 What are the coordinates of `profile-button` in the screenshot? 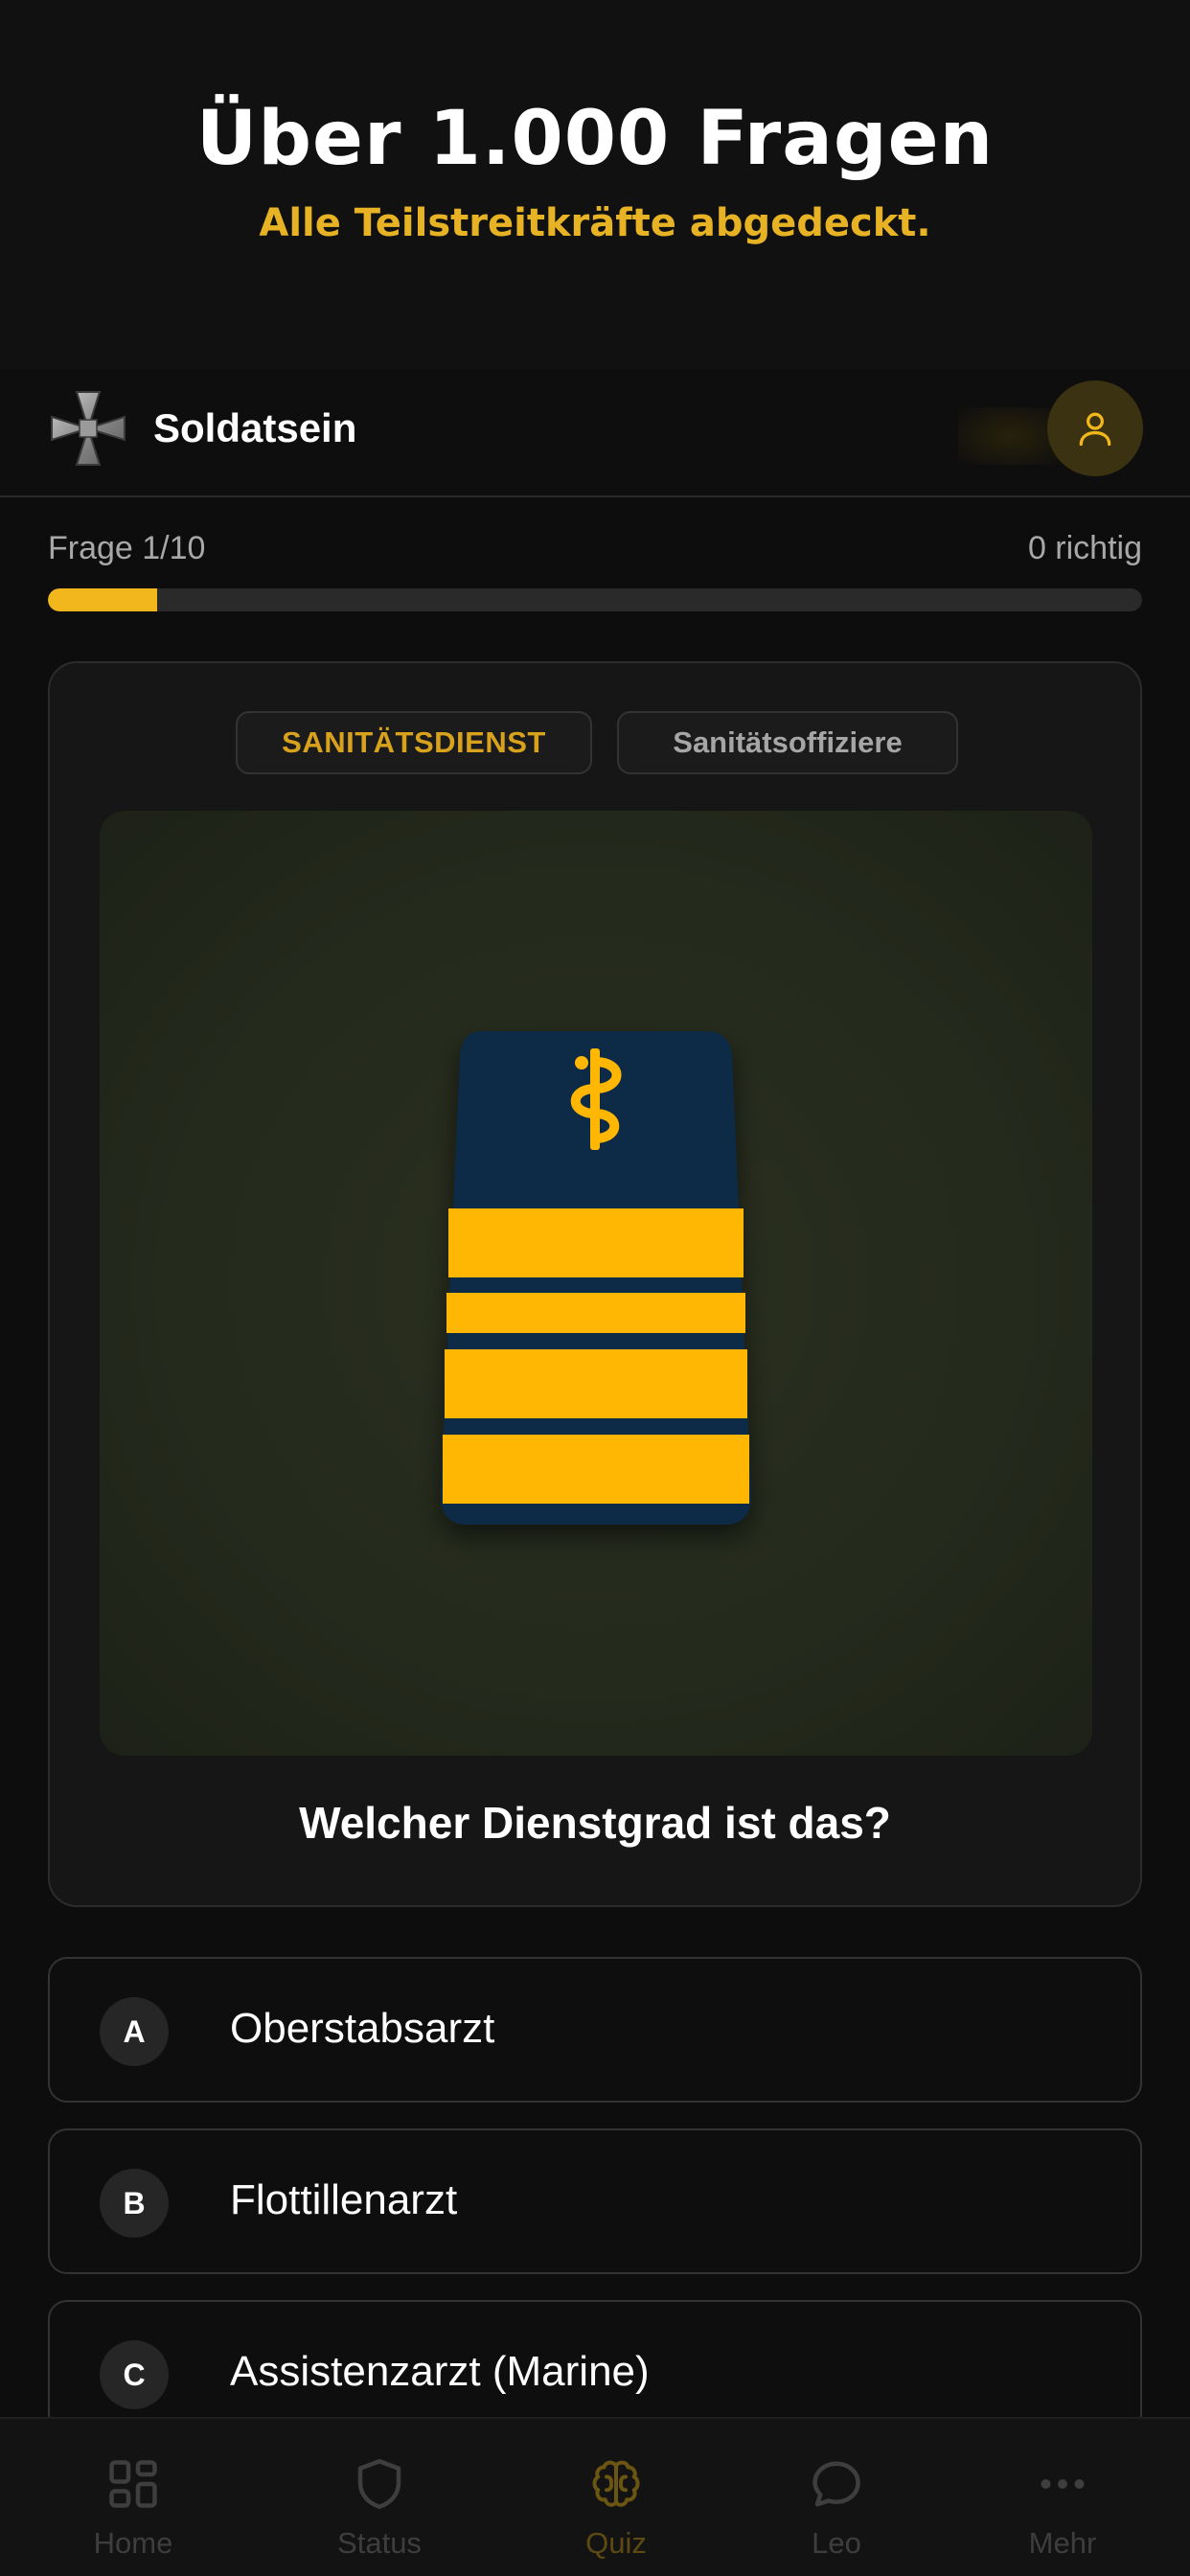 It's located at (1095, 428).